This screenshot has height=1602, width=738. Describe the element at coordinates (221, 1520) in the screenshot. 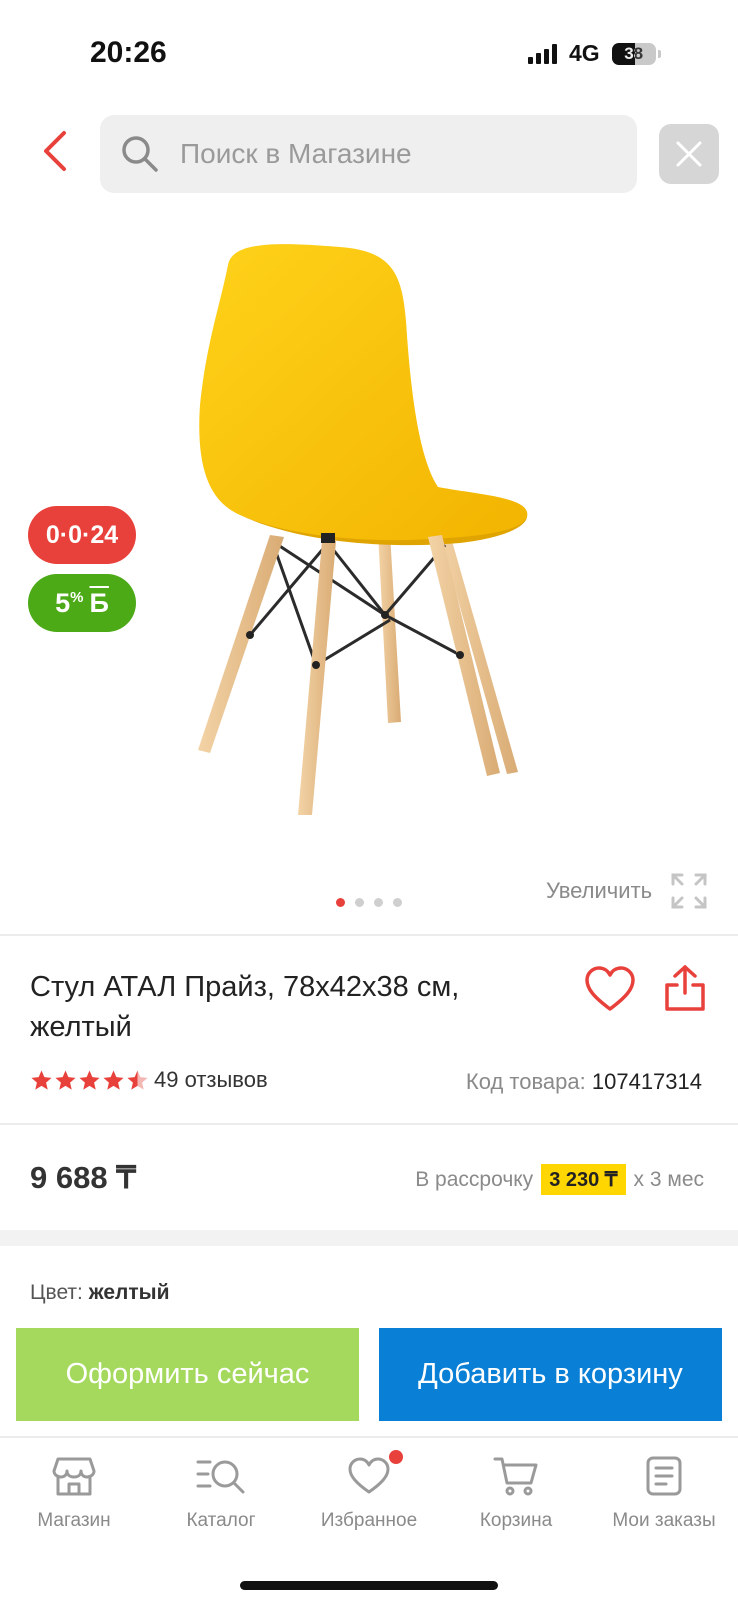

I see `tab-catalog-label: Каталог` at that location.